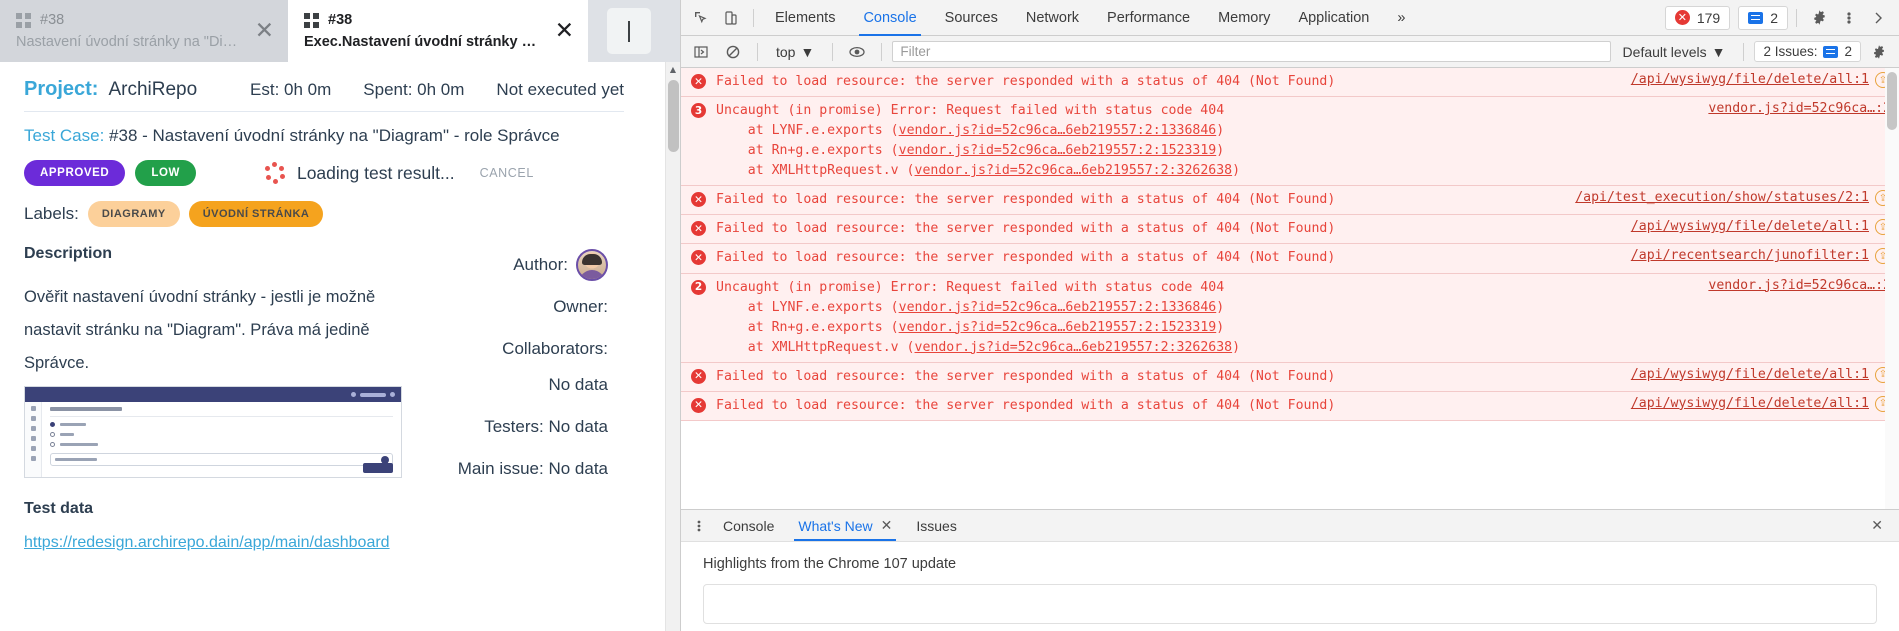 The height and width of the screenshot is (631, 1899). I want to click on console-message-source: /api/wysiwyg/file/delete/all:1 ⇪, so click(1755, 227).